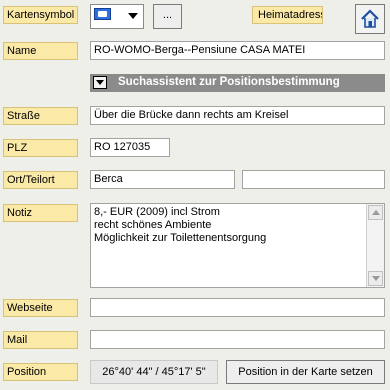 The image size is (390, 390). What do you see at coordinates (162, 179) in the screenshot?
I see `ort-field: Berca` at bounding box center [162, 179].